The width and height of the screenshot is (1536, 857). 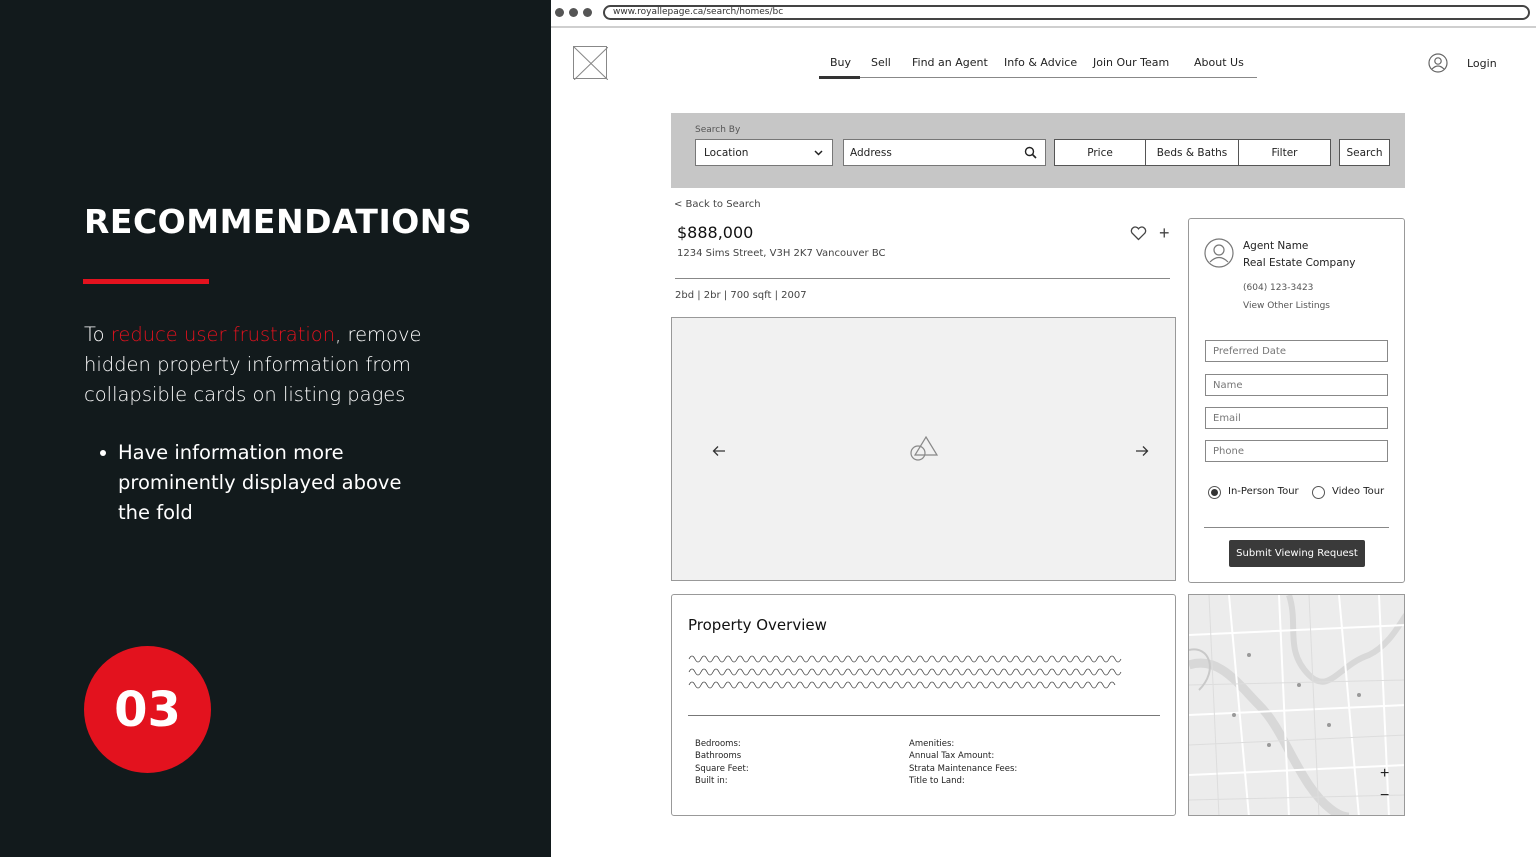 What do you see at coordinates (1192, 152) in the screenshot?
I see `beds-baths-filter-button: Beds & Baths` at bounding box center [1192, 152].